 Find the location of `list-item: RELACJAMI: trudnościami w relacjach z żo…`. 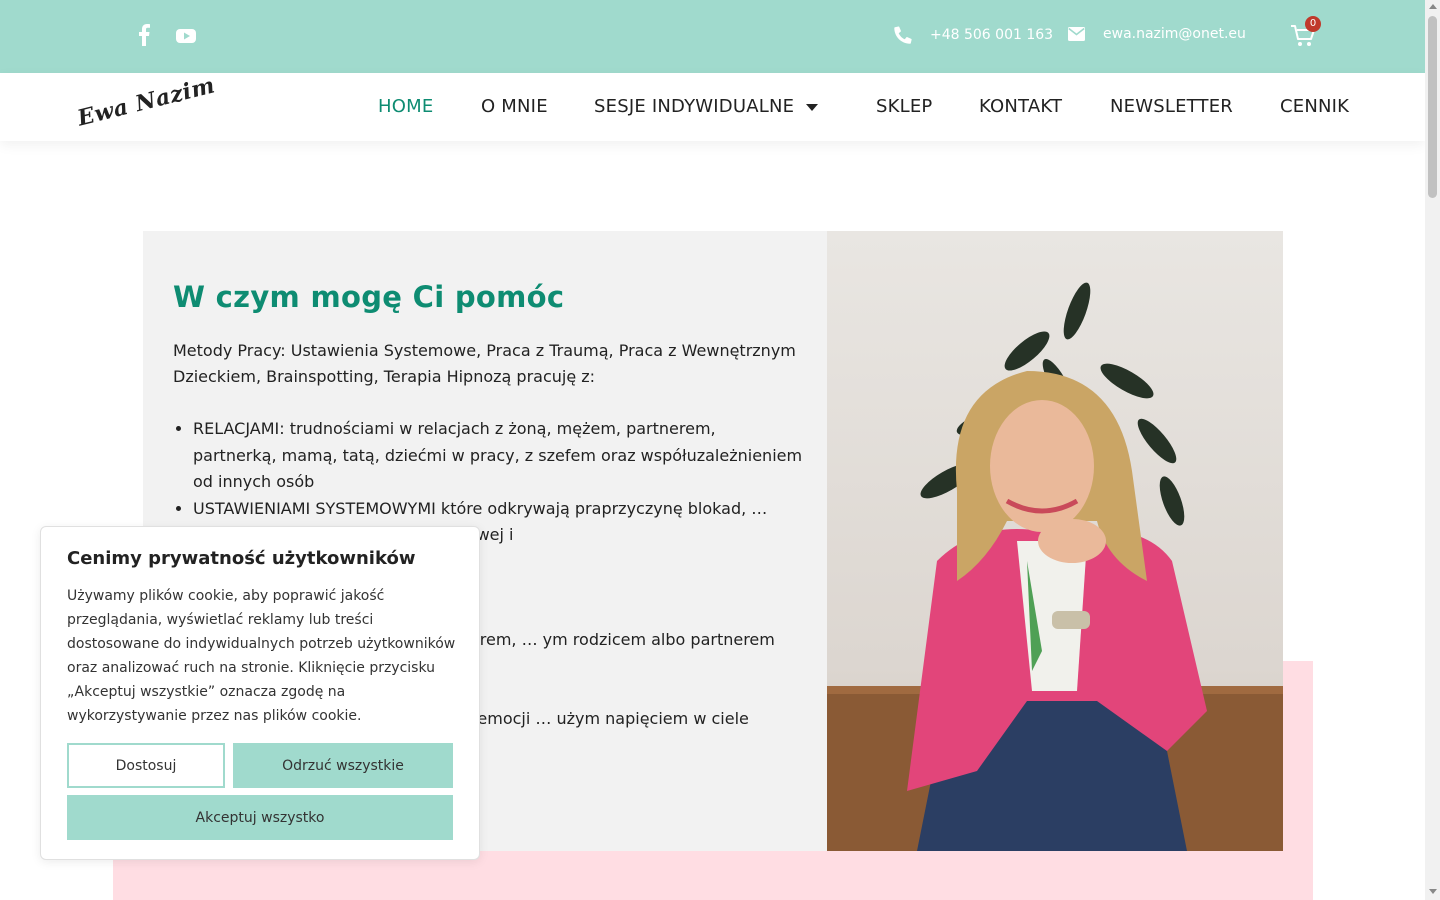

list-item: RELACJAMI: trudnościami w relacjach z żo… is located at coordinates (498, 456).